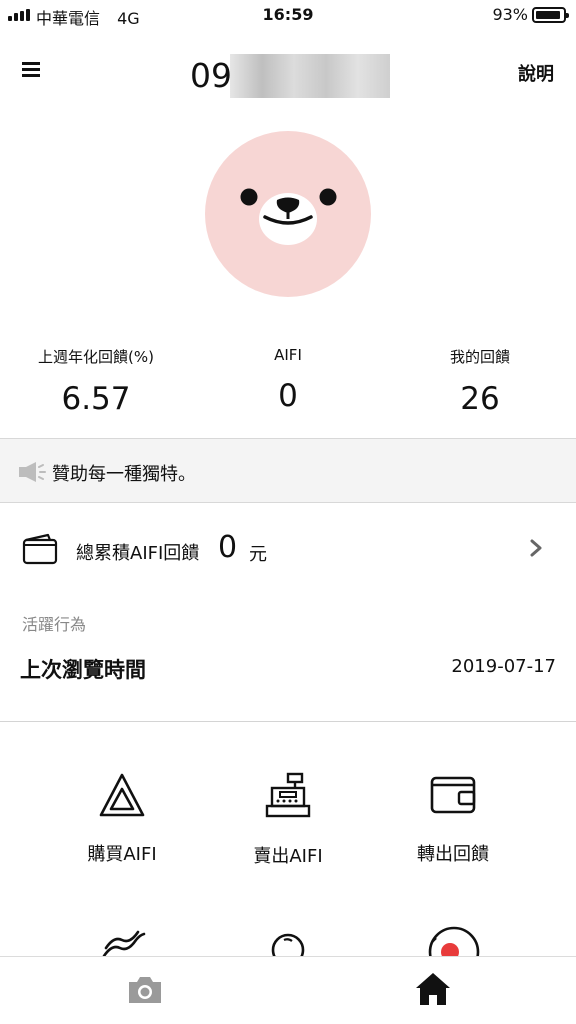  Describe the element at coordinates (453, 819) in the screenshot. I see `transfer-rewards-button: 轉出回饋` at that location.